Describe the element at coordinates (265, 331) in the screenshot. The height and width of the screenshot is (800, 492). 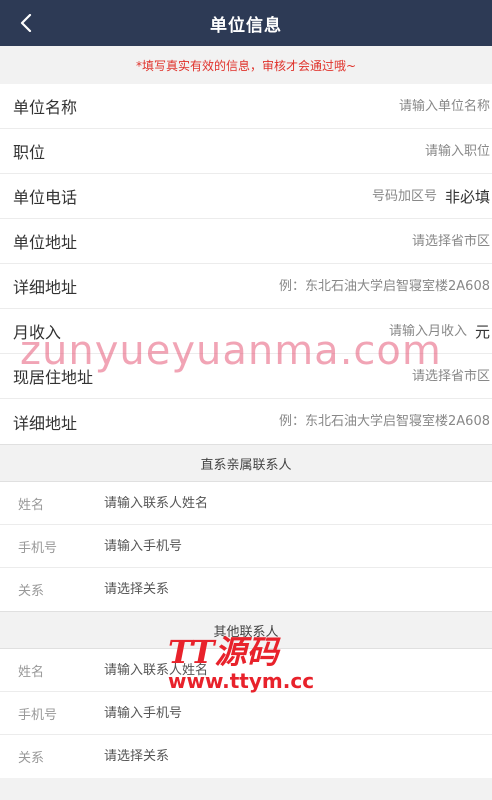
I see `monthly-income-input` at that location.